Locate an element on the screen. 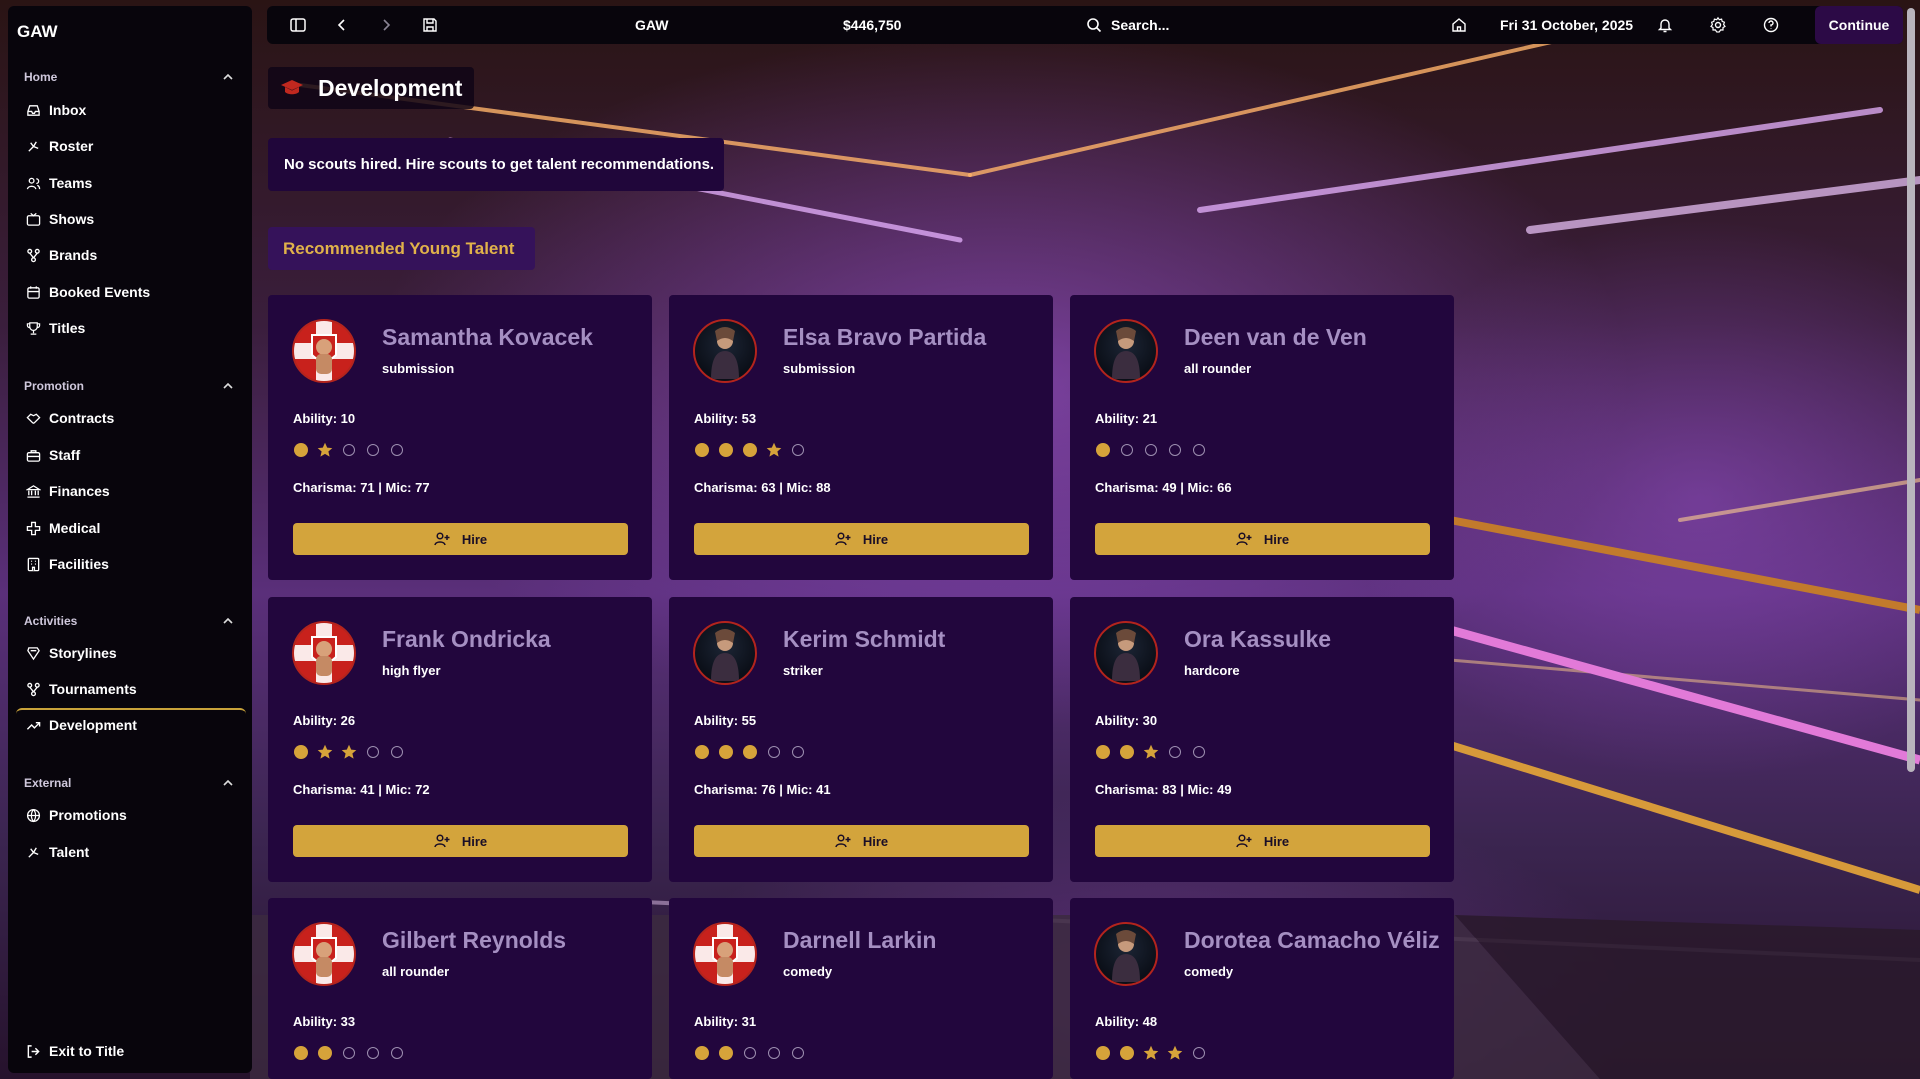  scrollbar-thumb is located at coordinates (1911, 390).